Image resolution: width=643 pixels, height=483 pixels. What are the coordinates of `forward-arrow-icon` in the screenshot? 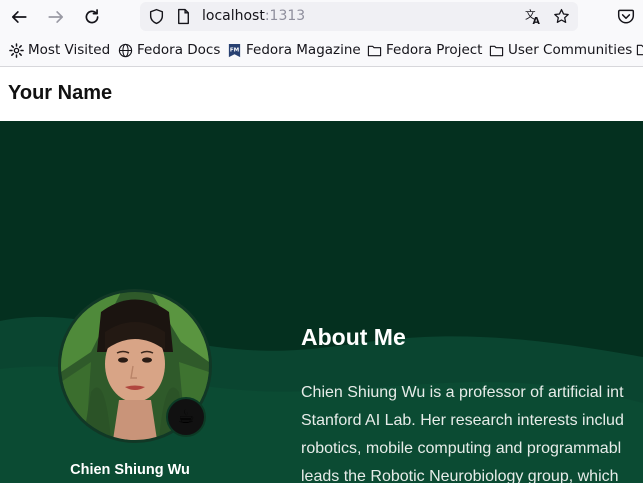 It's located at (56, 17).